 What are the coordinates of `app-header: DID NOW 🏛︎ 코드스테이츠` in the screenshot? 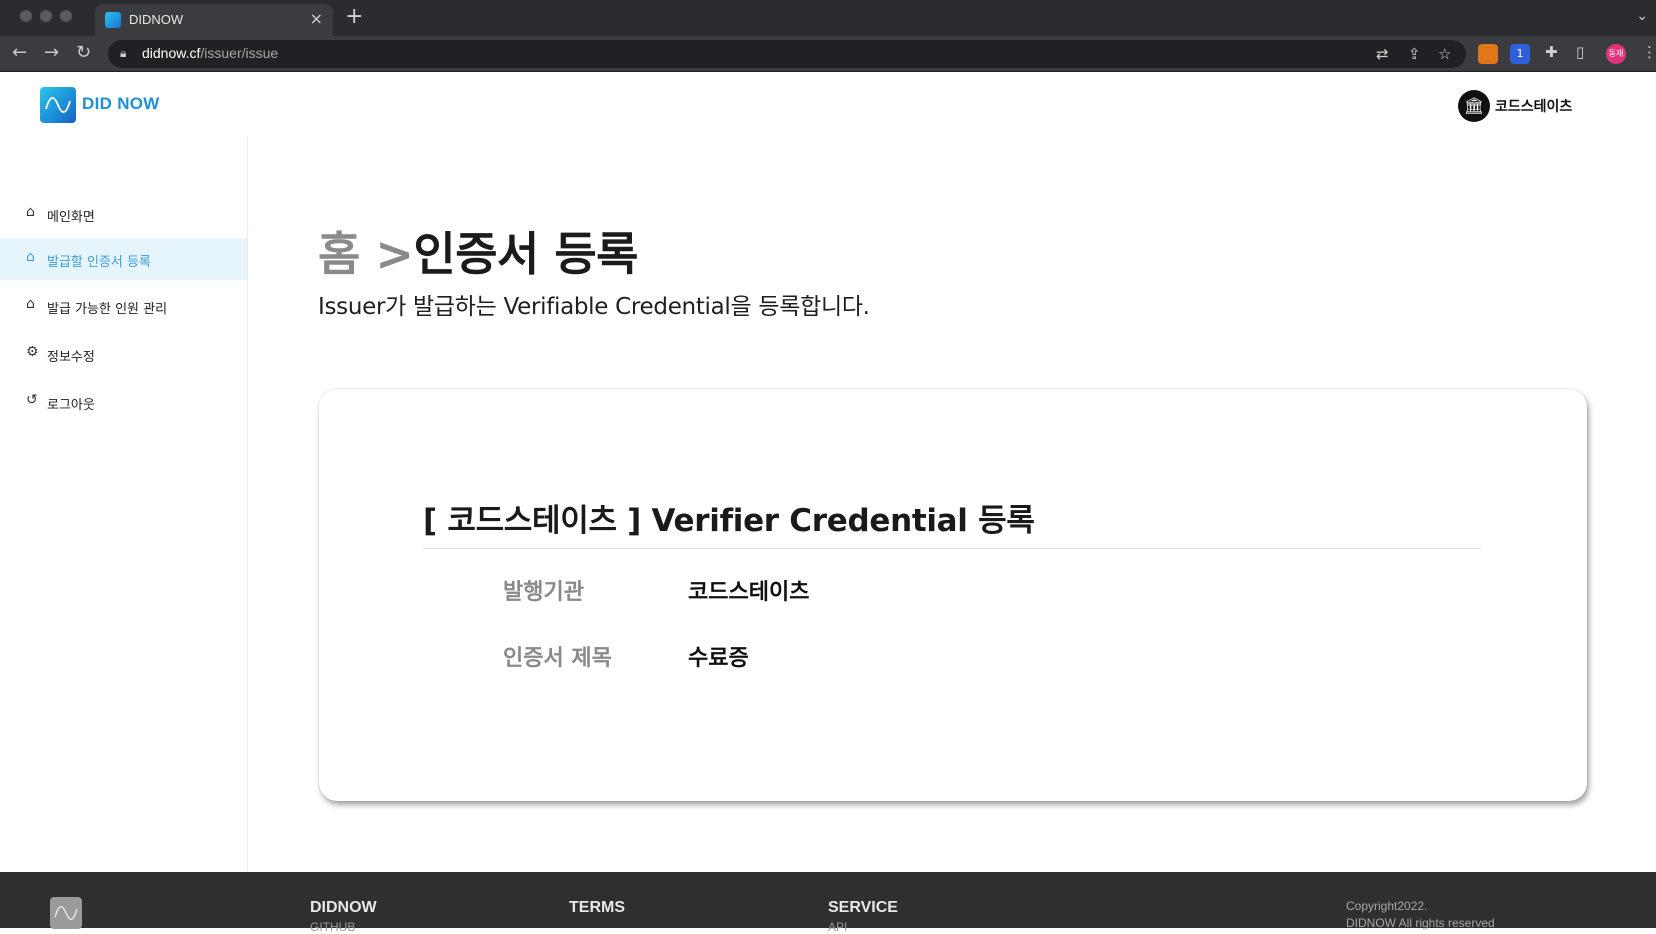 It's located at (828, 104).